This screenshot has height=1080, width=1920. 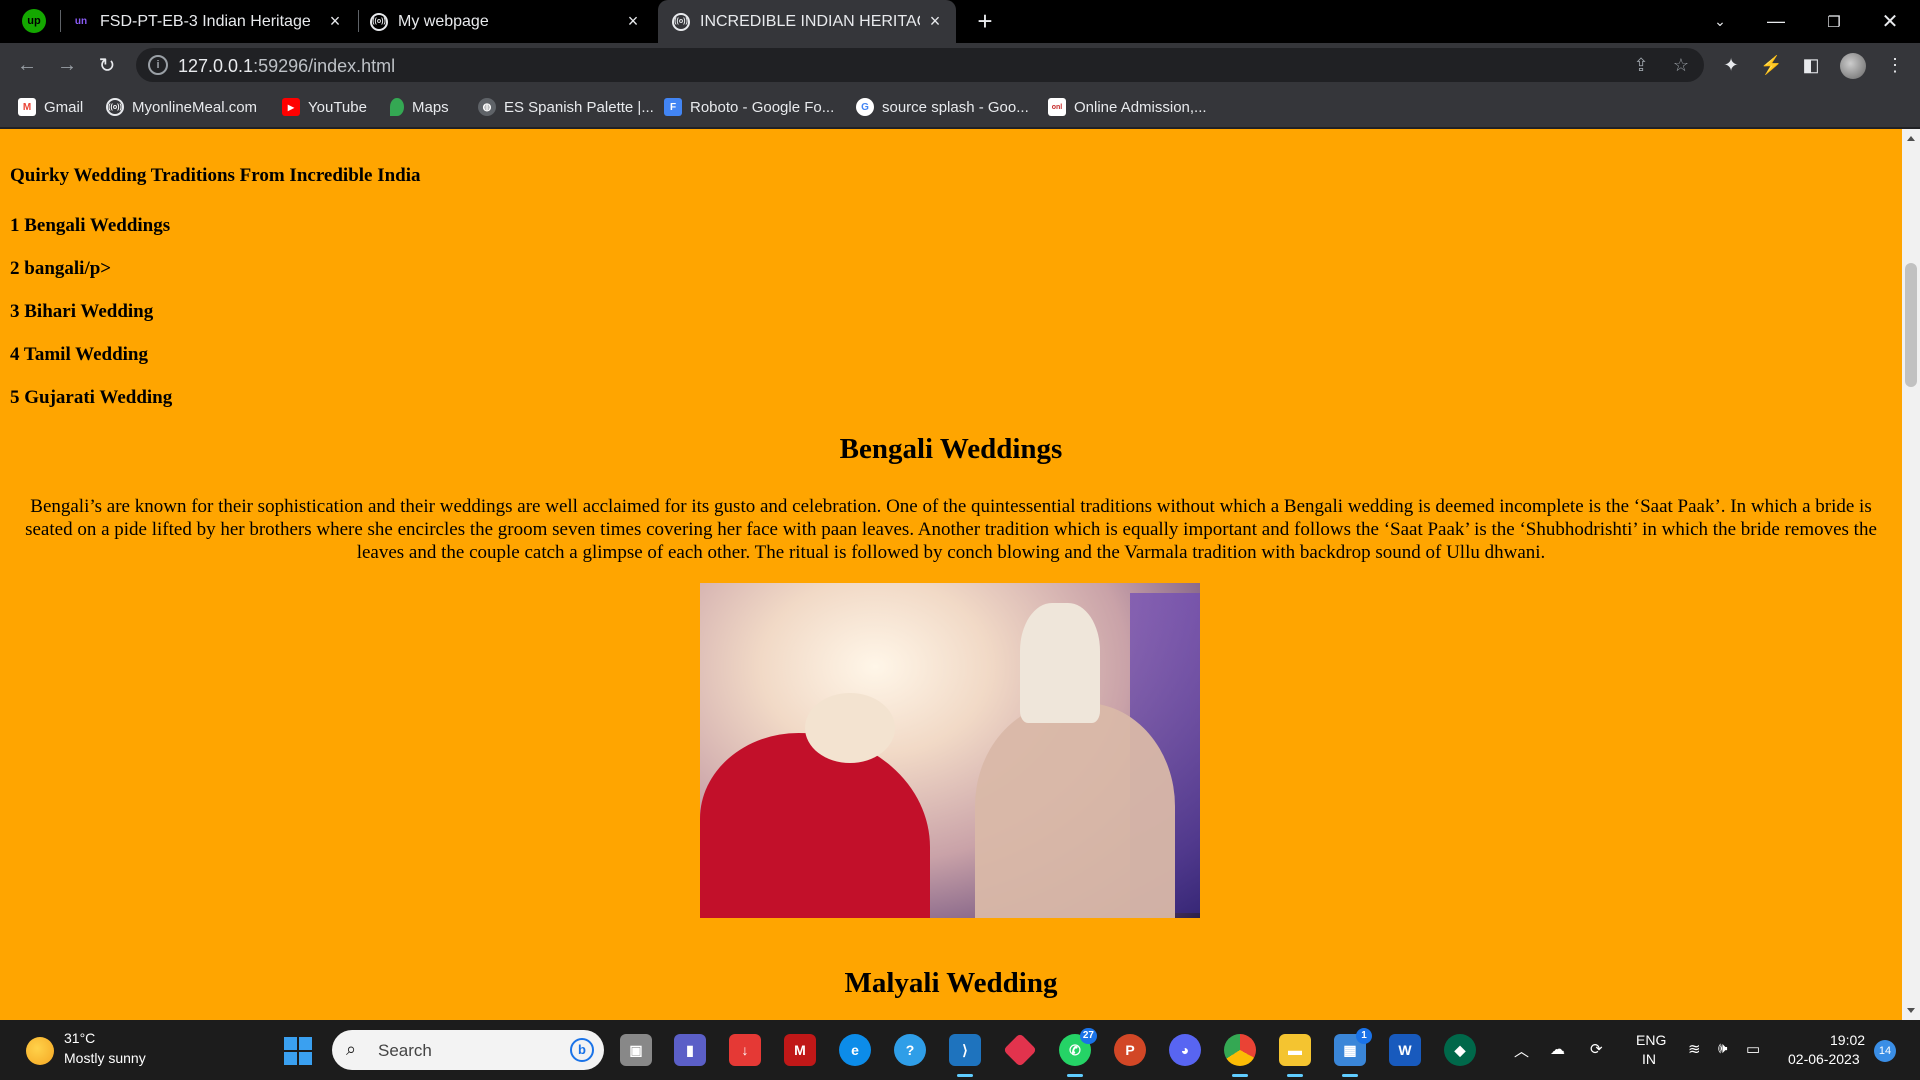 What do you see at coordinates (1596, 1049) in the screenshot?
I see `sync-icon: ⟳` at bounding box center [1596, 1049].